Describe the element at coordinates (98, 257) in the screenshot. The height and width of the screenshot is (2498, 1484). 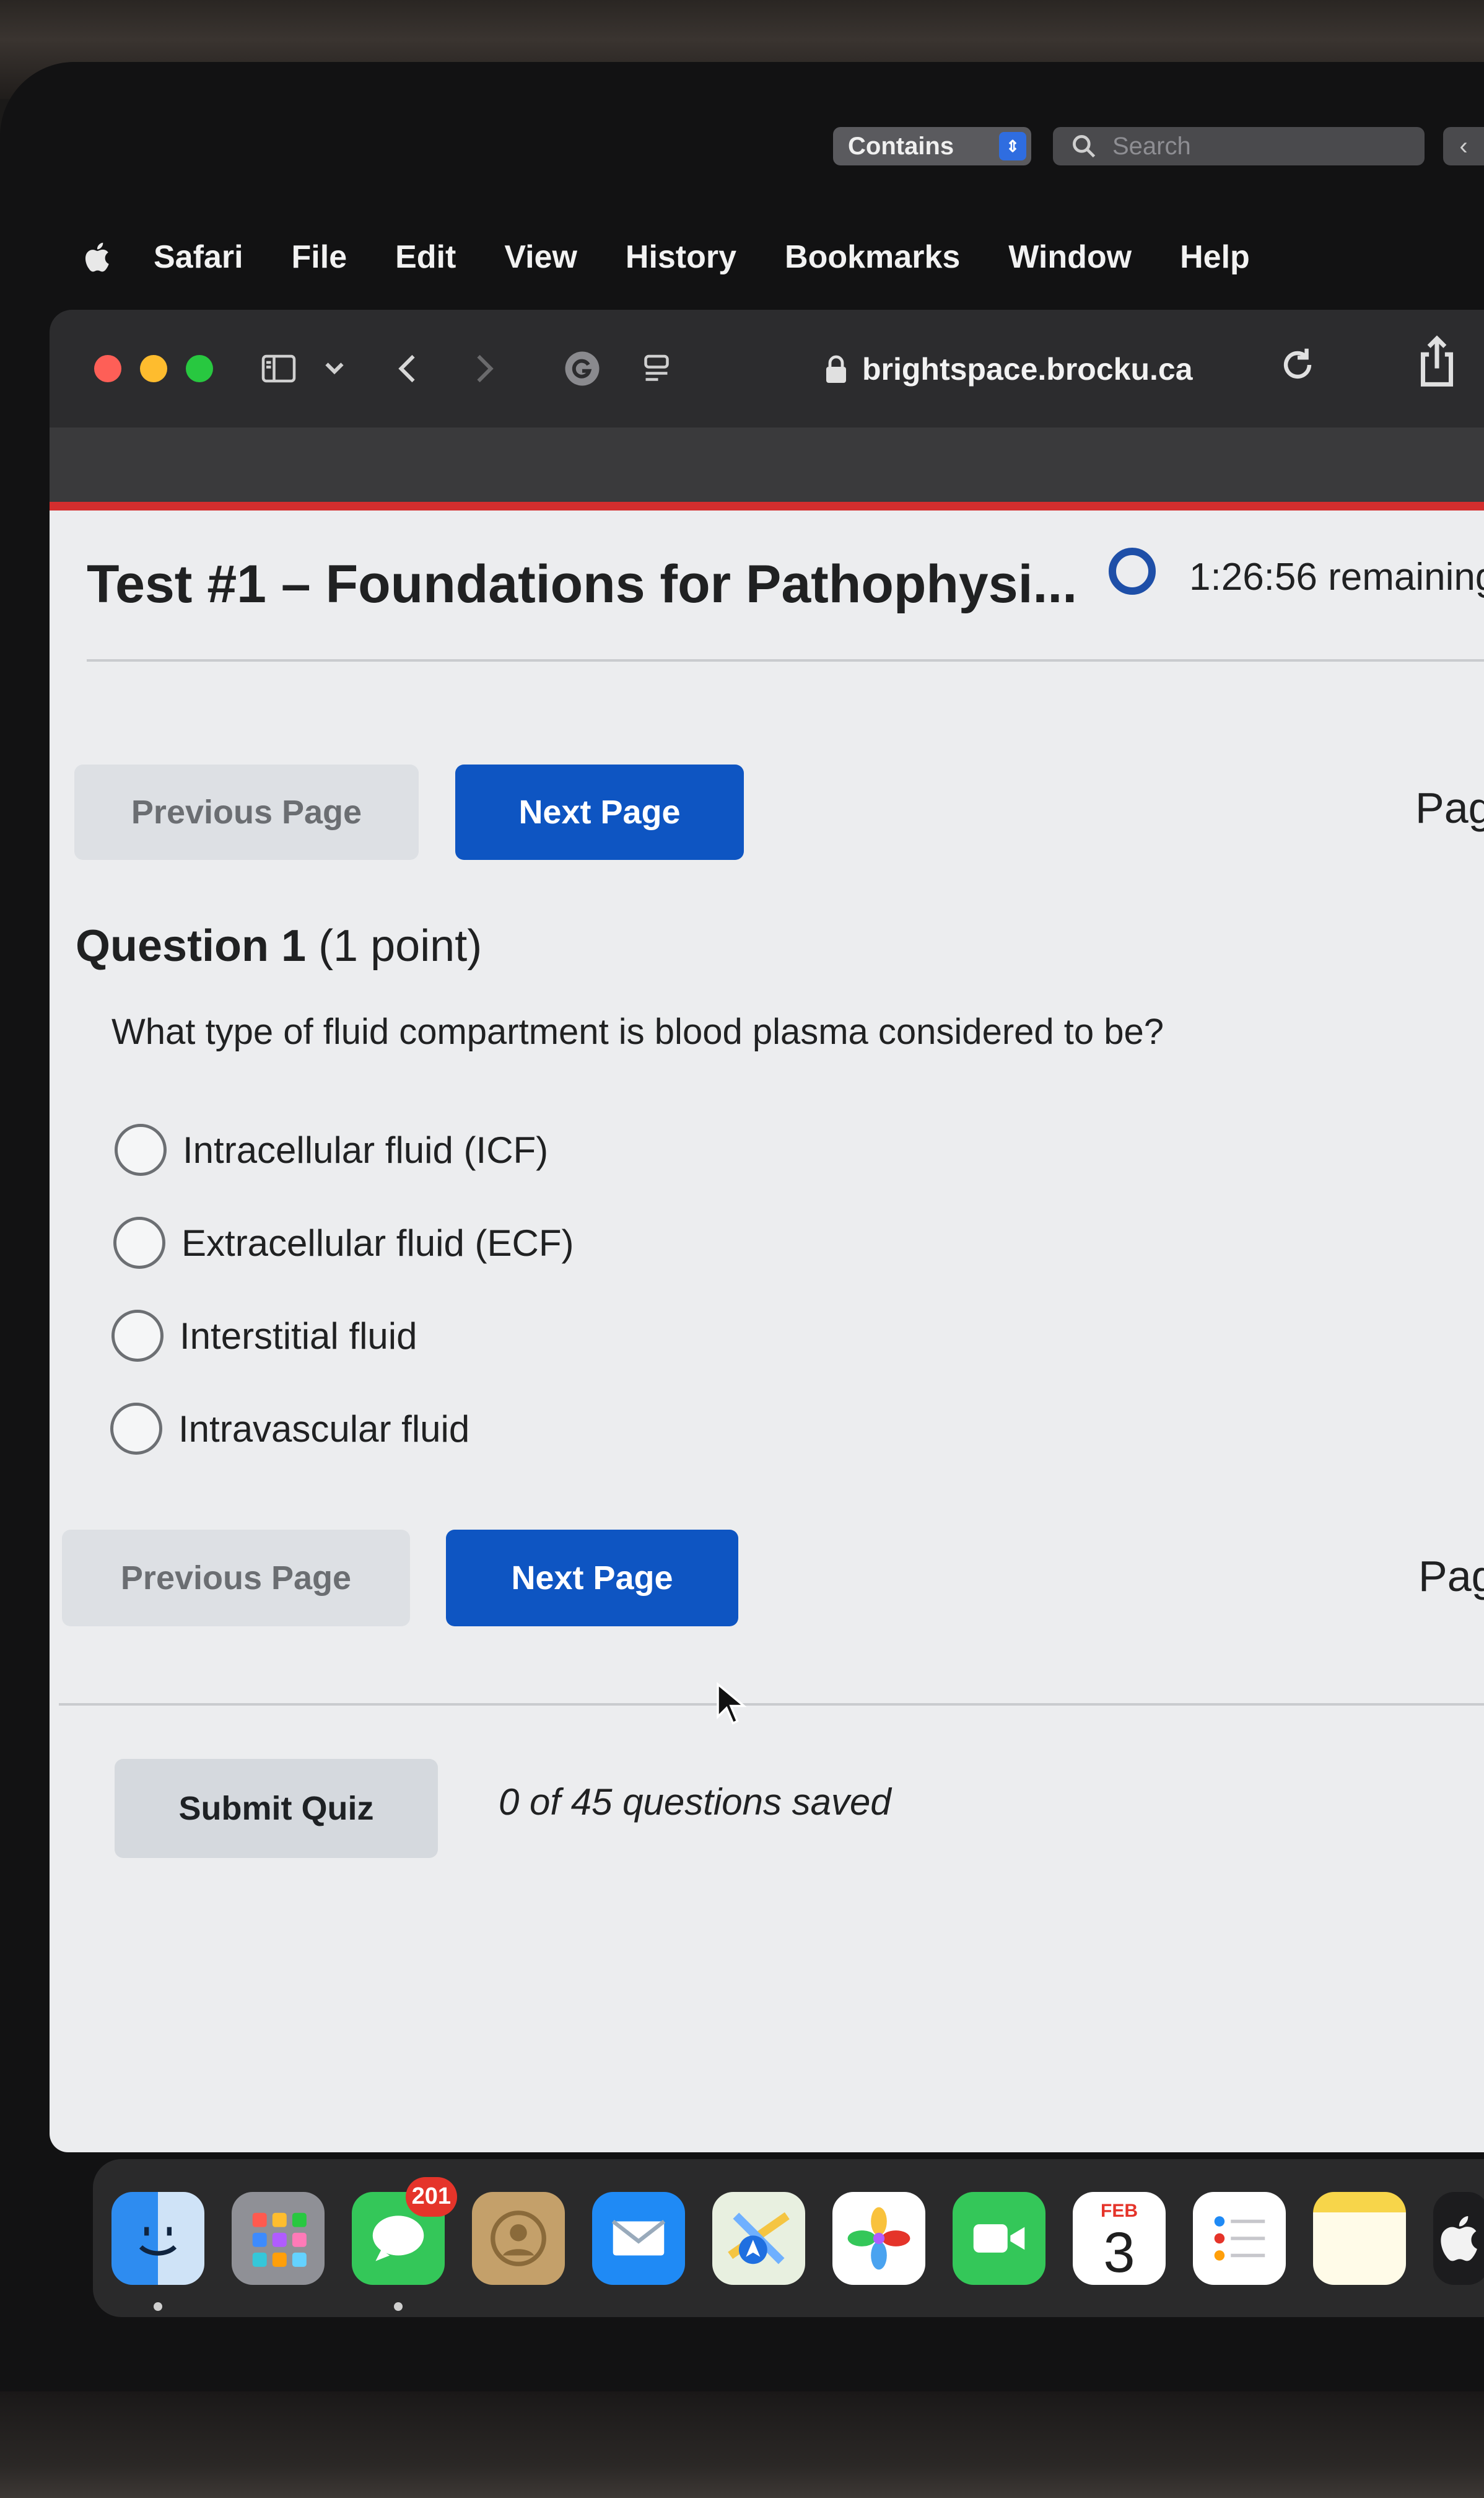
I see `apple-logo-icon` at that location.